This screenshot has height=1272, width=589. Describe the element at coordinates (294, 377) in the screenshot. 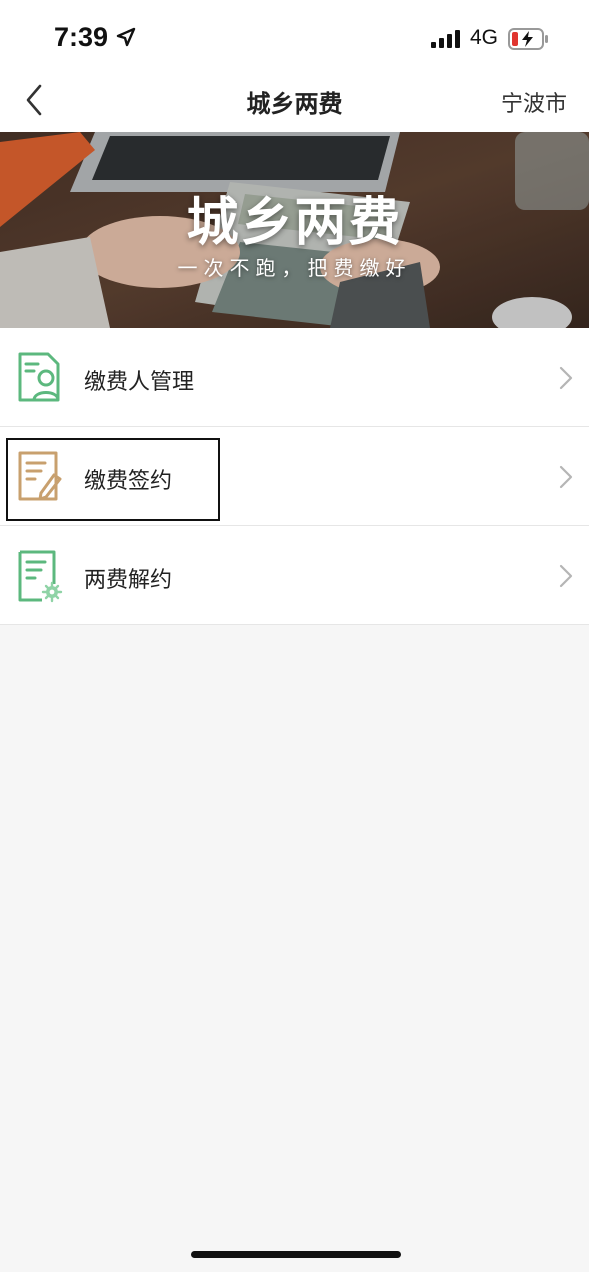

I see `menu-item-payer-management: 缴费人管理` at that location.